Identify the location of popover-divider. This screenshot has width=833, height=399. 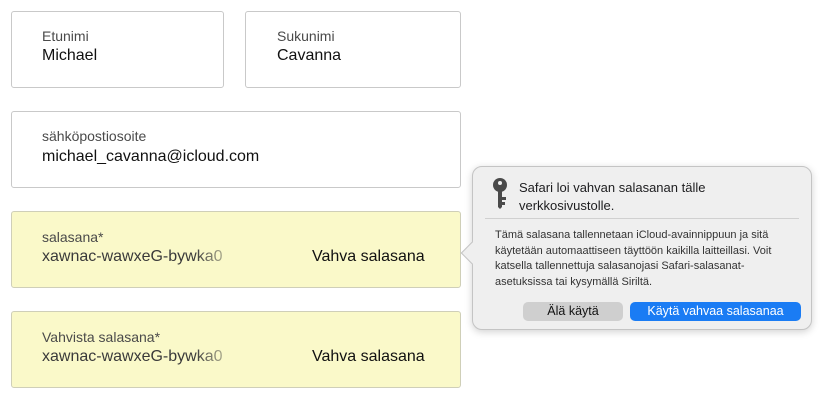
(642, 218).